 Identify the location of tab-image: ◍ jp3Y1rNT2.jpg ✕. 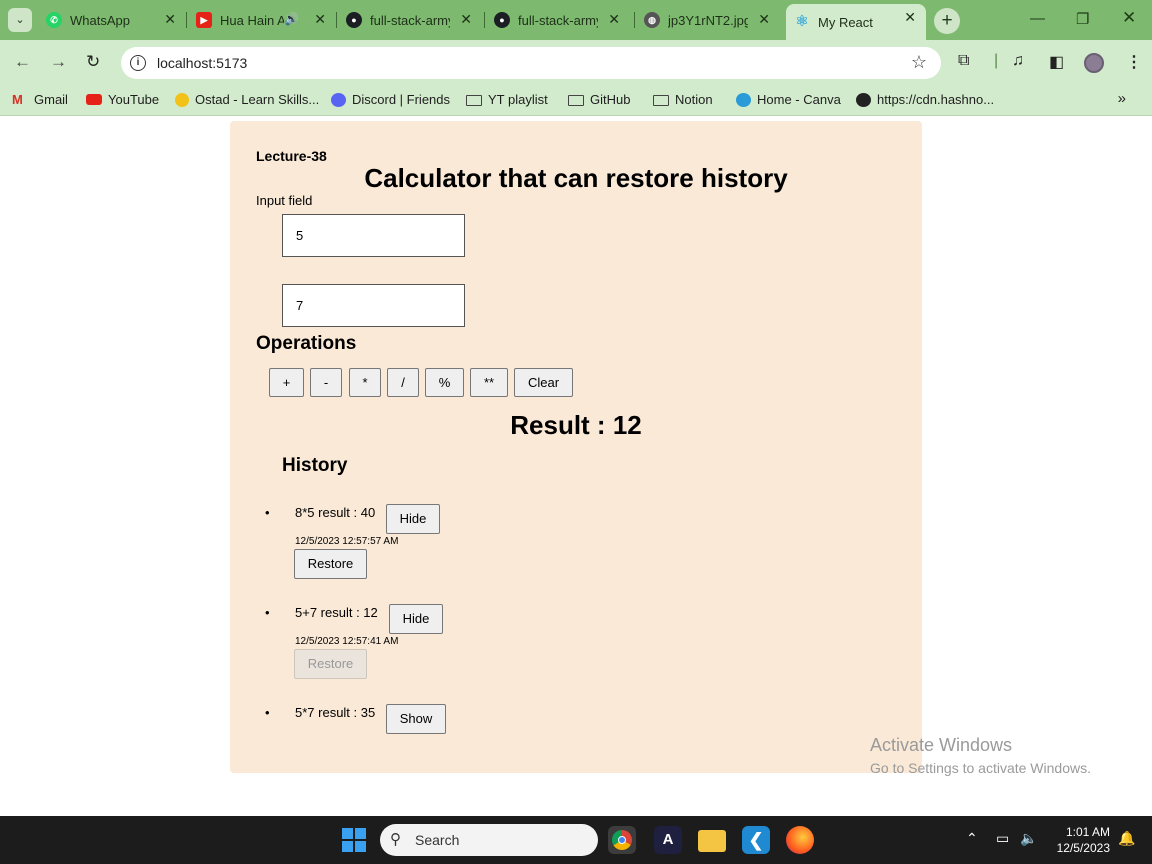
(712, 20).